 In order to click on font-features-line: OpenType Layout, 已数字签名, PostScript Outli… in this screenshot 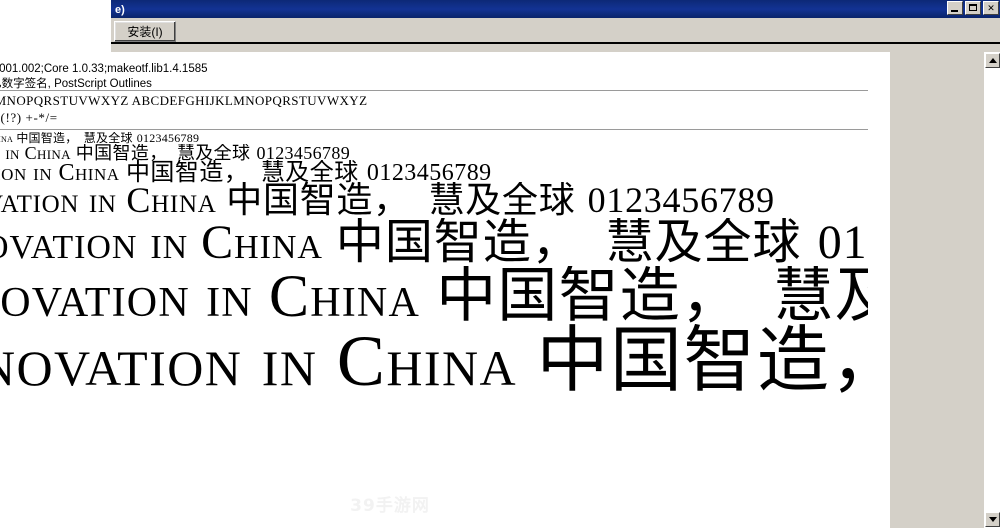, I will do `click(76, 84)`.